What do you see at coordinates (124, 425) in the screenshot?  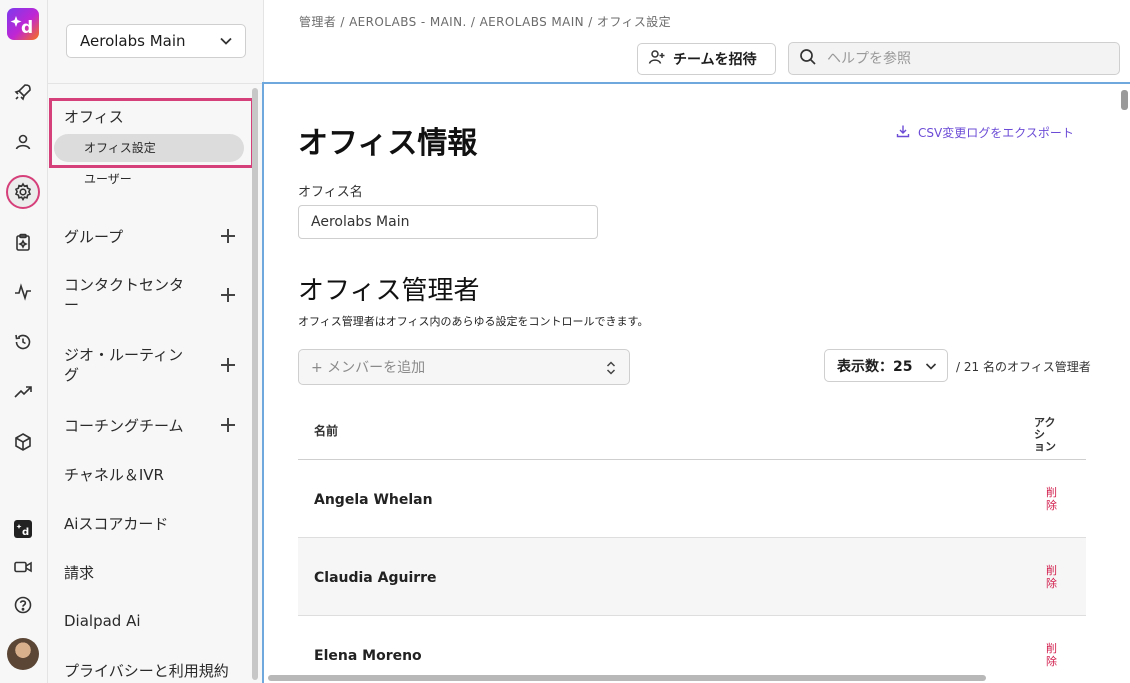 I see `nav-coaching: コーチングチーム` at bounding box center [124, 425].